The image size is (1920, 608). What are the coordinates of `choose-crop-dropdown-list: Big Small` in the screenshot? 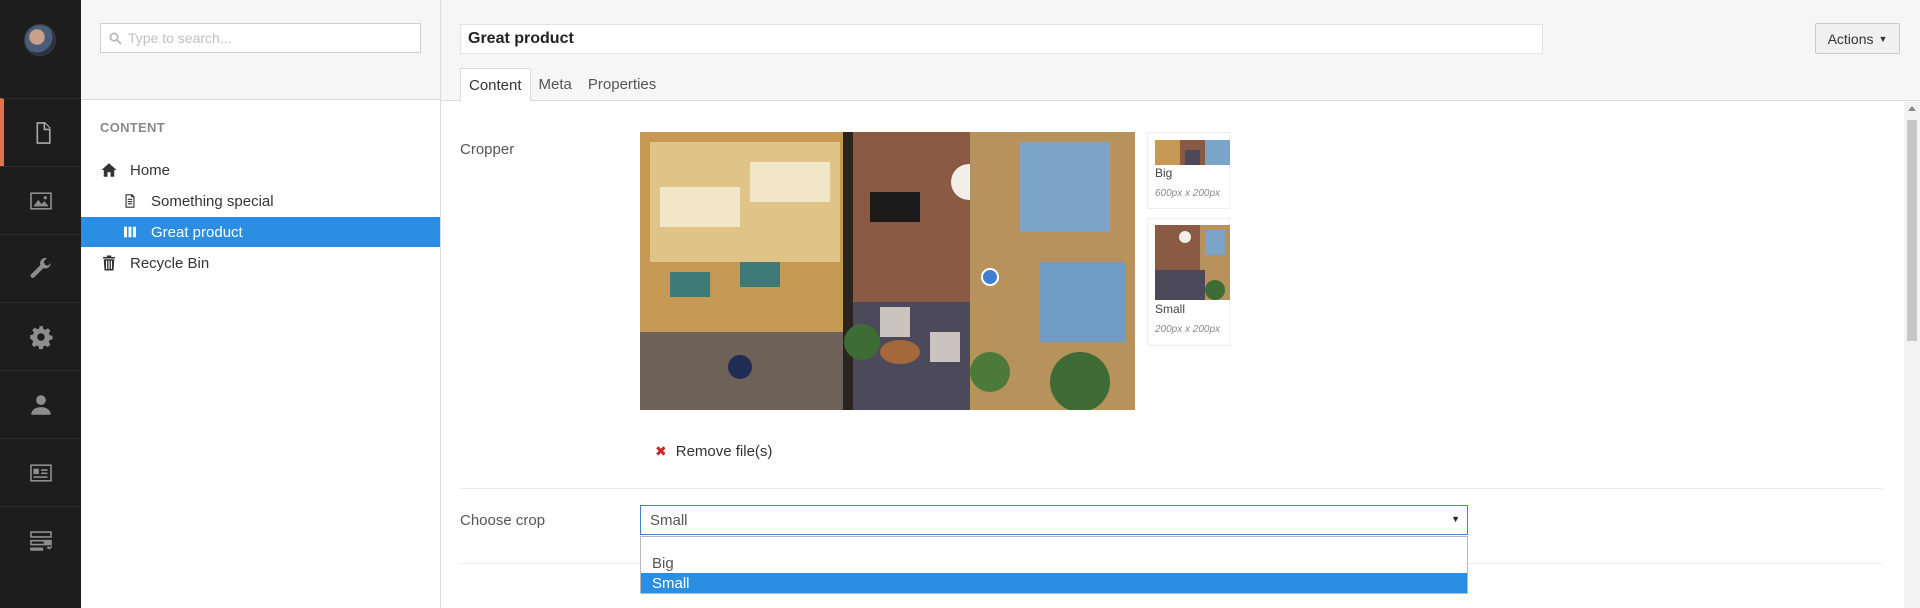 It's located at (1054, 565).